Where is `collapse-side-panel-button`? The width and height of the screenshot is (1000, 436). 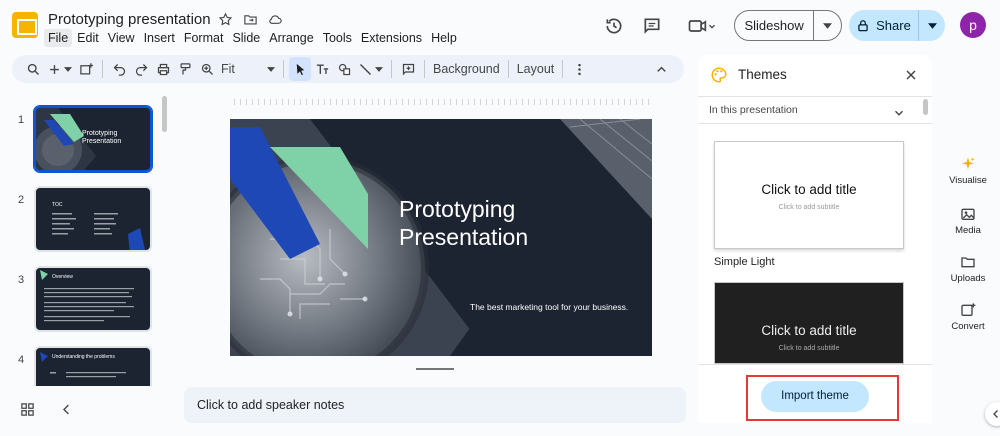 collapse-side-panel-button is located at coordinates (992, 414).